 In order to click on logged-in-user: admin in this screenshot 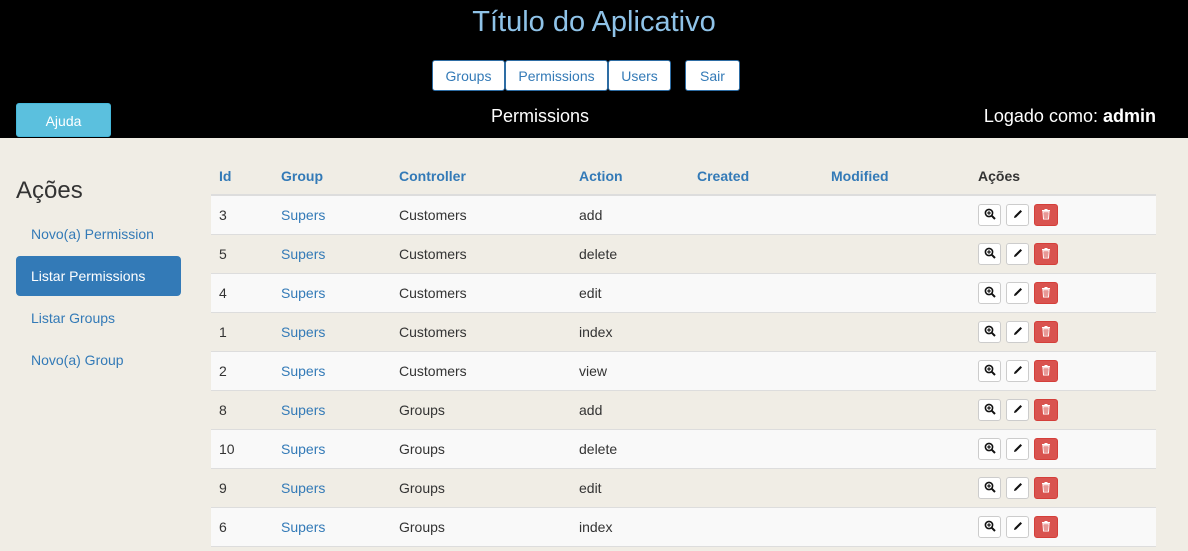, I will do `click(1129, 116)`.